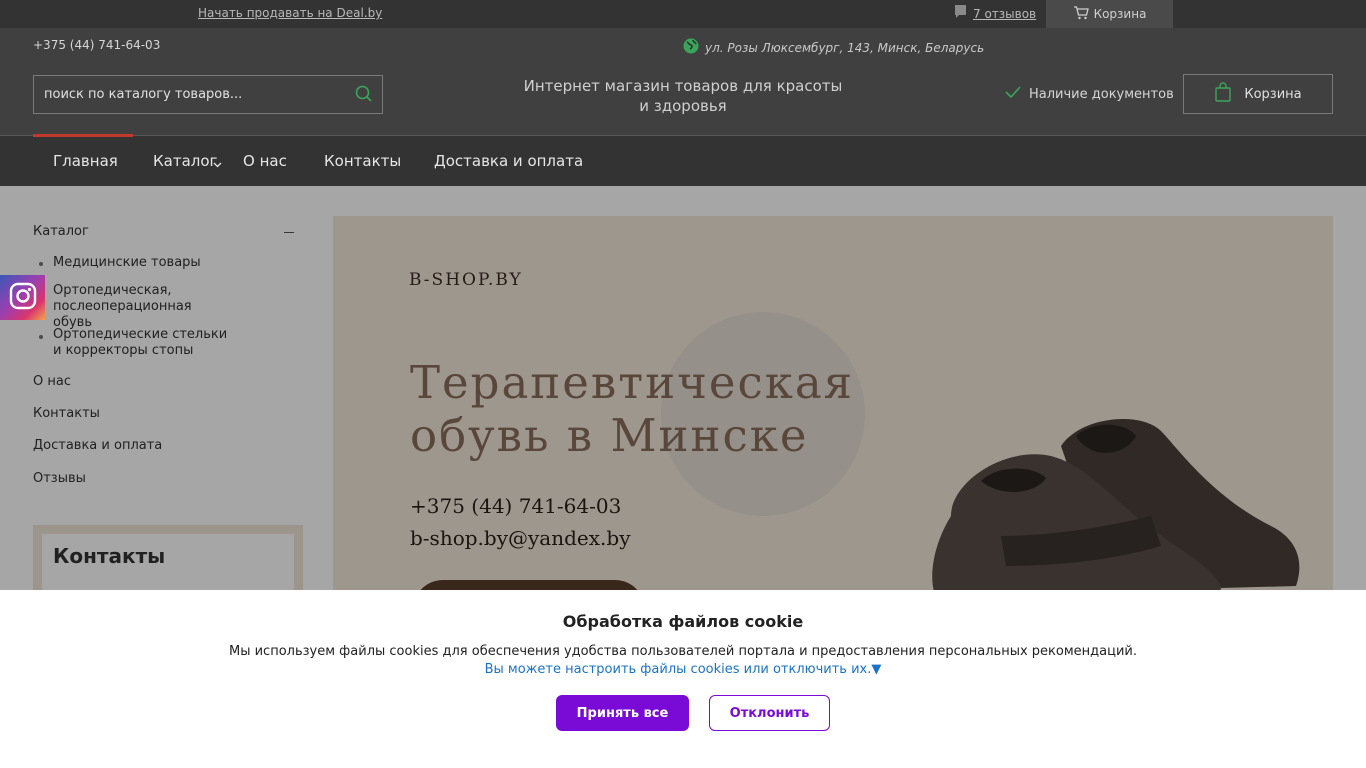 The image size is (1366, 768). Describe the element at coordinates (520, 538) in the screenshot. I see `banner-email: b-shop.by@yandex.by` at that location.